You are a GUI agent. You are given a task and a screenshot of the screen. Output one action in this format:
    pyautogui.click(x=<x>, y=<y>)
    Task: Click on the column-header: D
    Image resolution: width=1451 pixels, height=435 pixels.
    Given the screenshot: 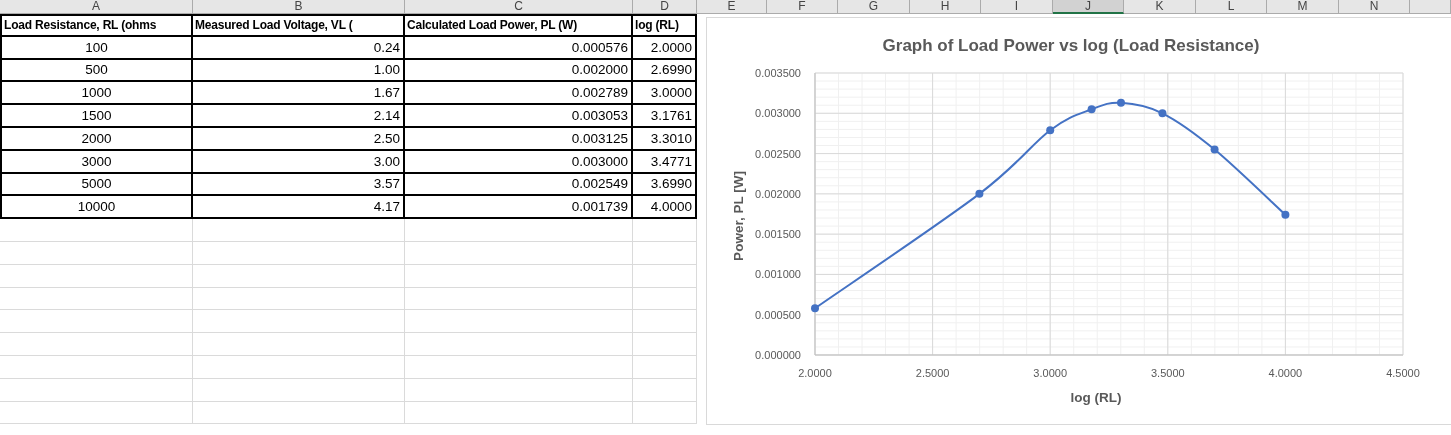 What is the action you would take?
    pyautogui.click(x=665, y=7)
    